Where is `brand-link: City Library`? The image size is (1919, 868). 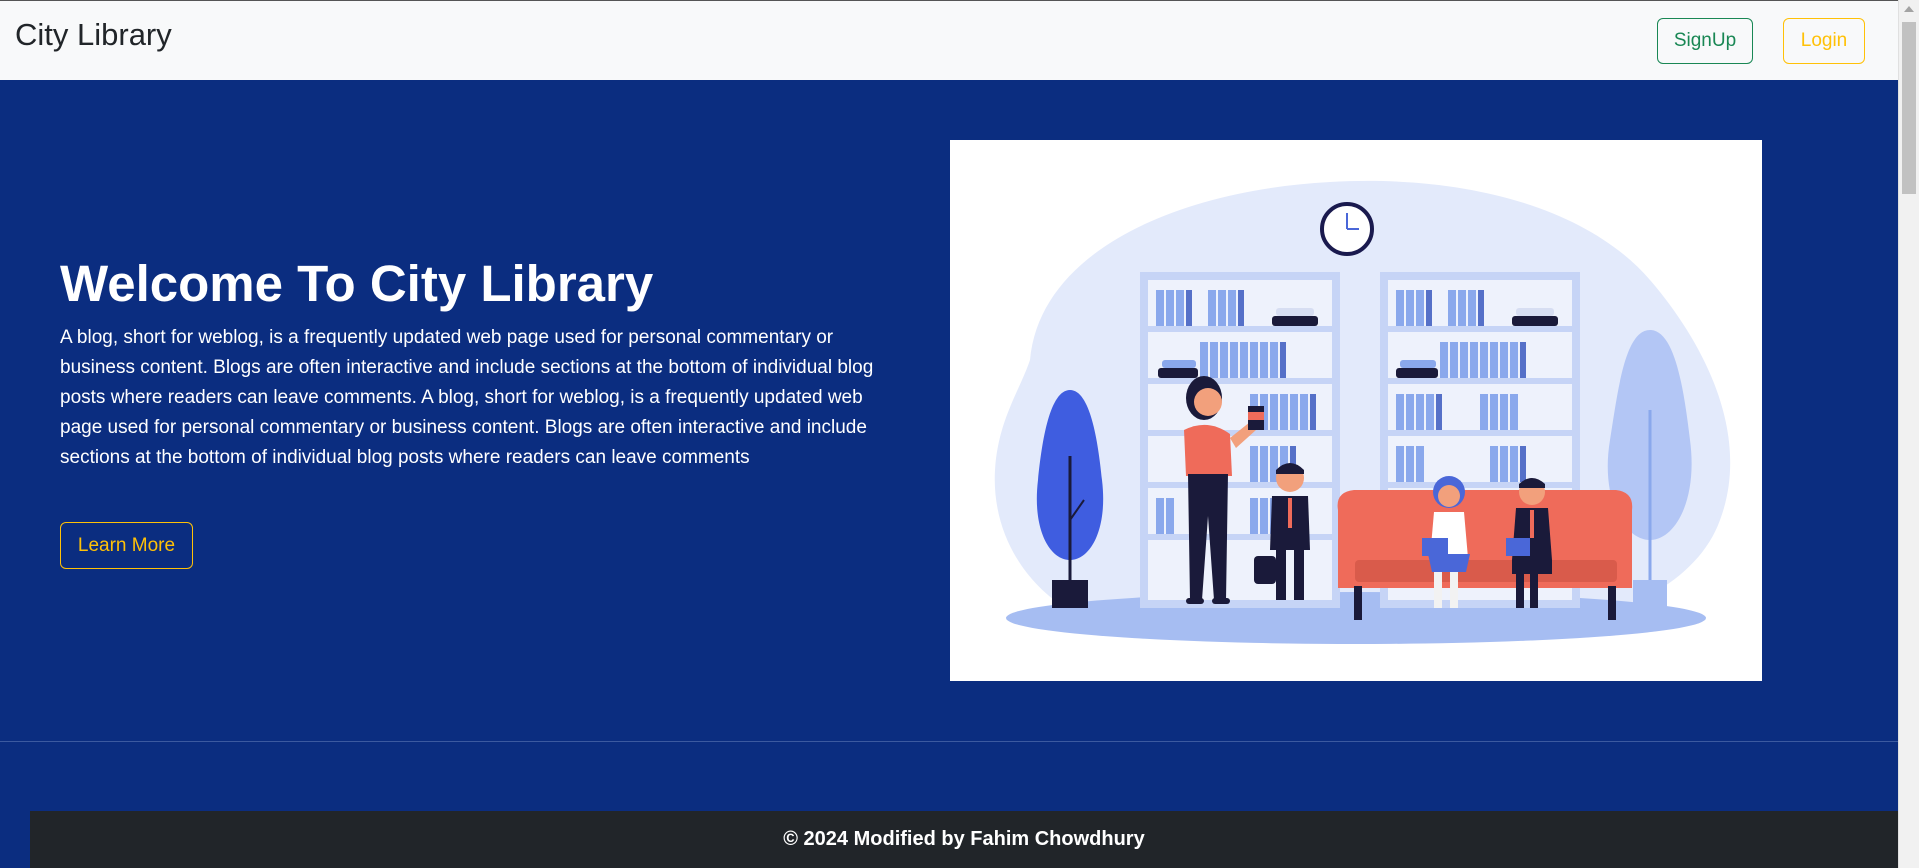
brand-link: City Library is located at coordinates (93, 35).